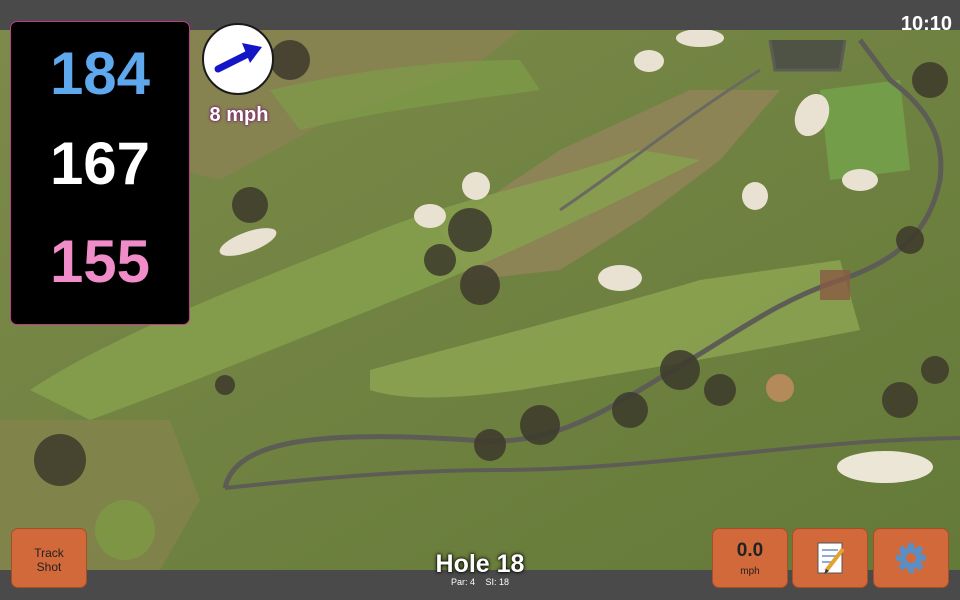  I want to click on swing-speed-unit: mph, so click(750, 571).